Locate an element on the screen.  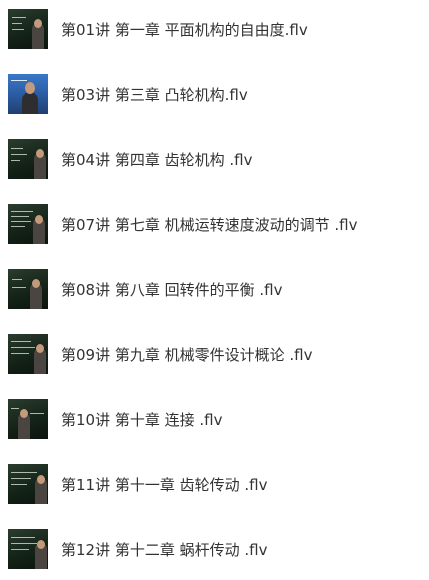
video-file-name: 第11讲 第十一章 齿轮传动 .flv is located at coordinates (164, 485).